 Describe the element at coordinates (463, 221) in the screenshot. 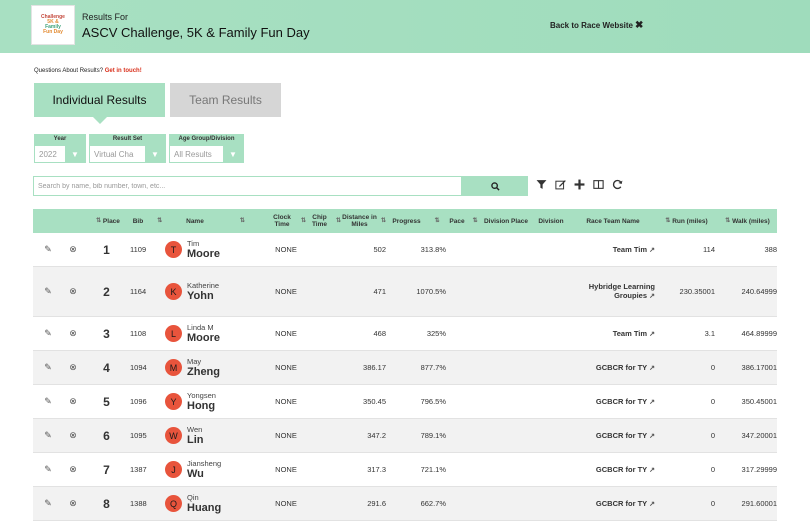

I see `col-pace: Pace ⇅` at that location.